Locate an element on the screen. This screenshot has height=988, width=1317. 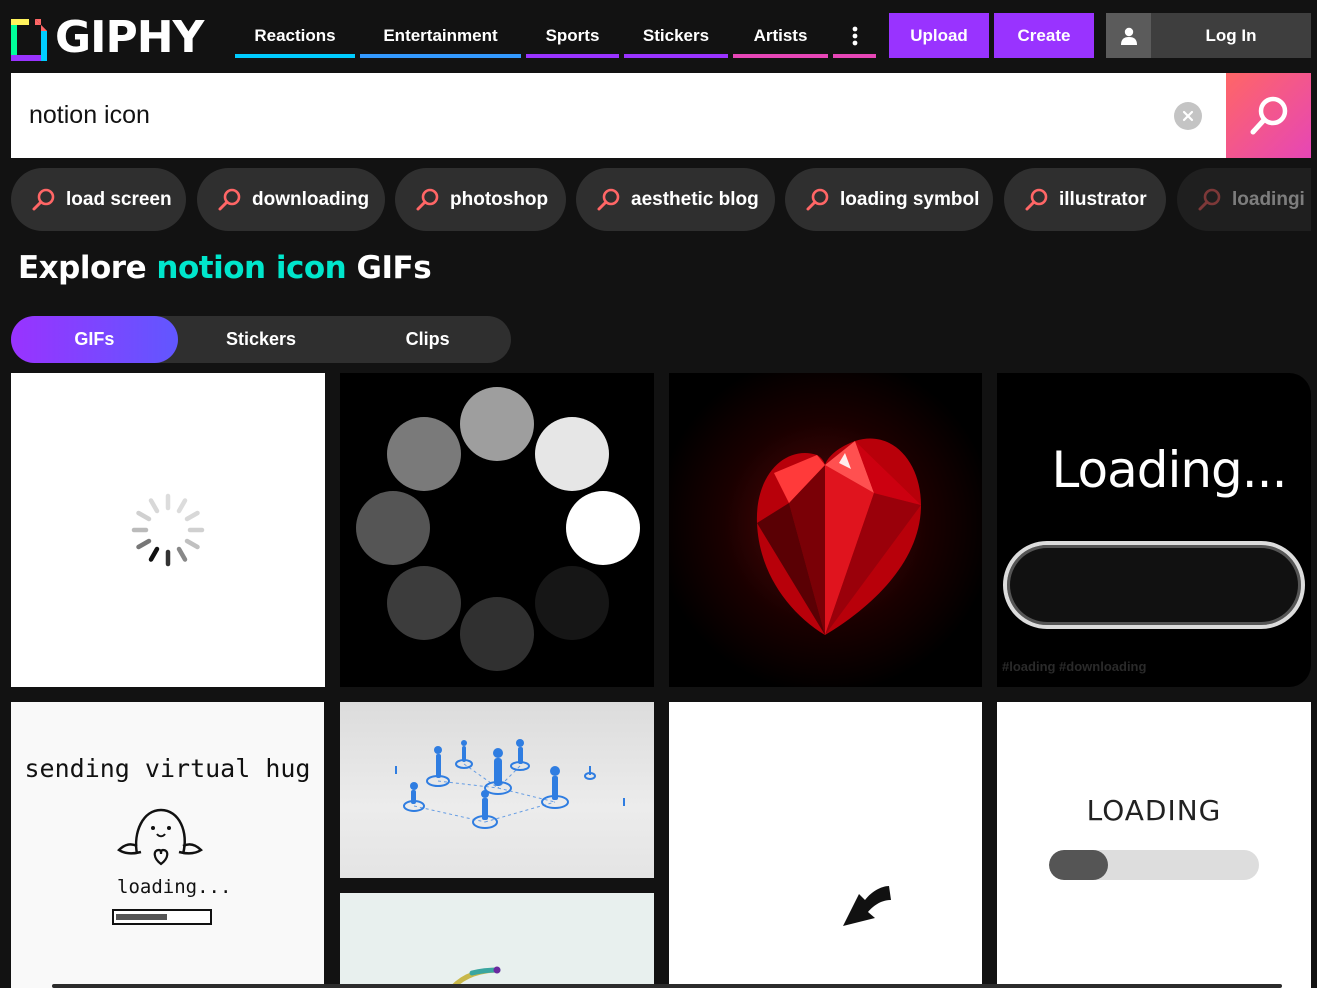
suggestion-label: loadingi is located at coordinates (1268, 199).